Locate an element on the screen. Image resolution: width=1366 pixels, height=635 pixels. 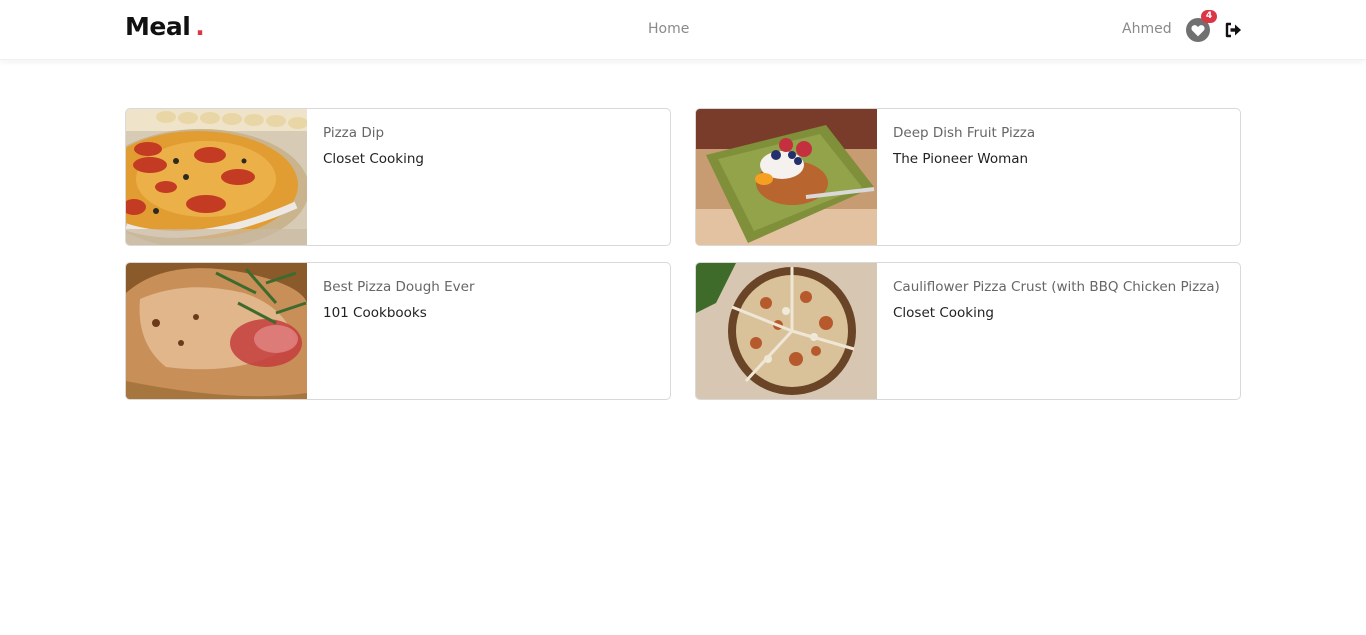
recipe-title: Deep Dish Fruit Pizza is located at coordinates (964, 133).